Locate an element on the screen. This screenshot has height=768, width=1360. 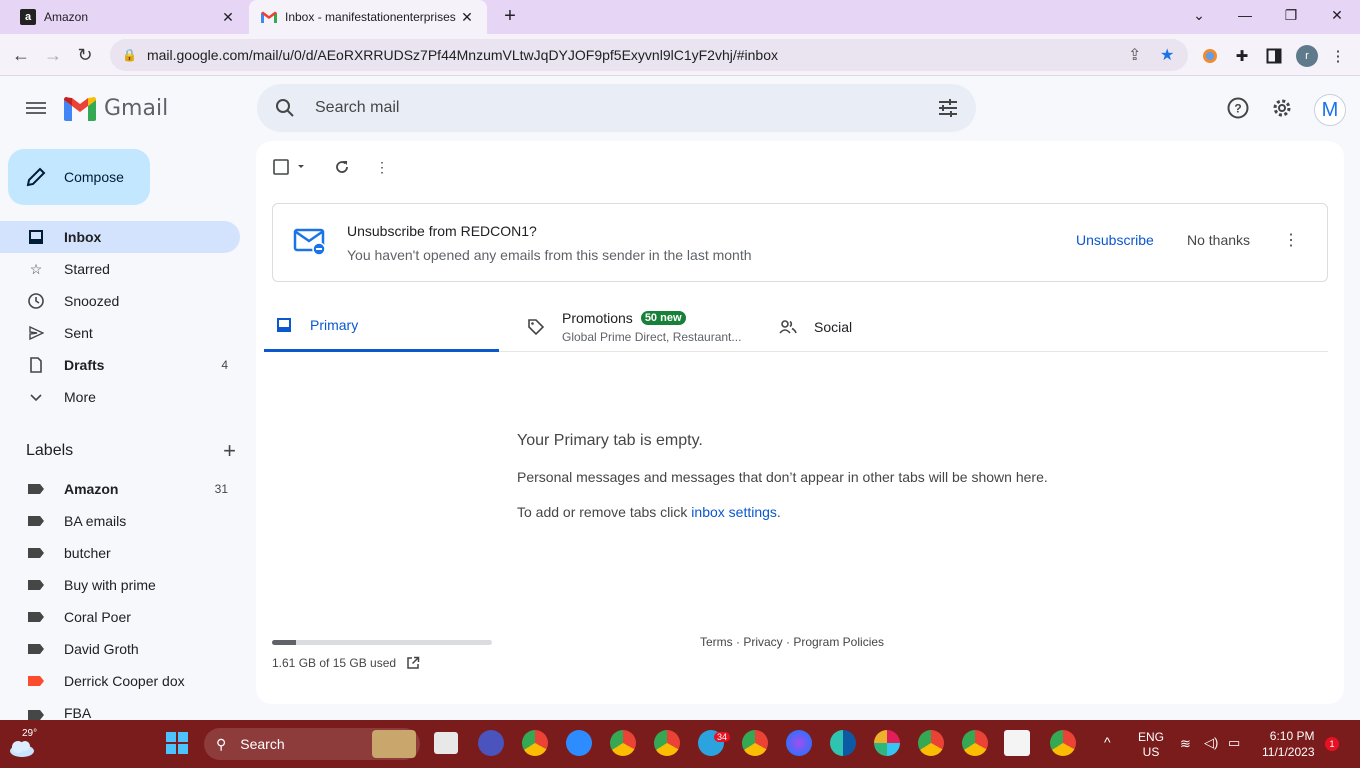
clock: 6:10 PM 11/1/2023 is located at coordinates (1288, 744).